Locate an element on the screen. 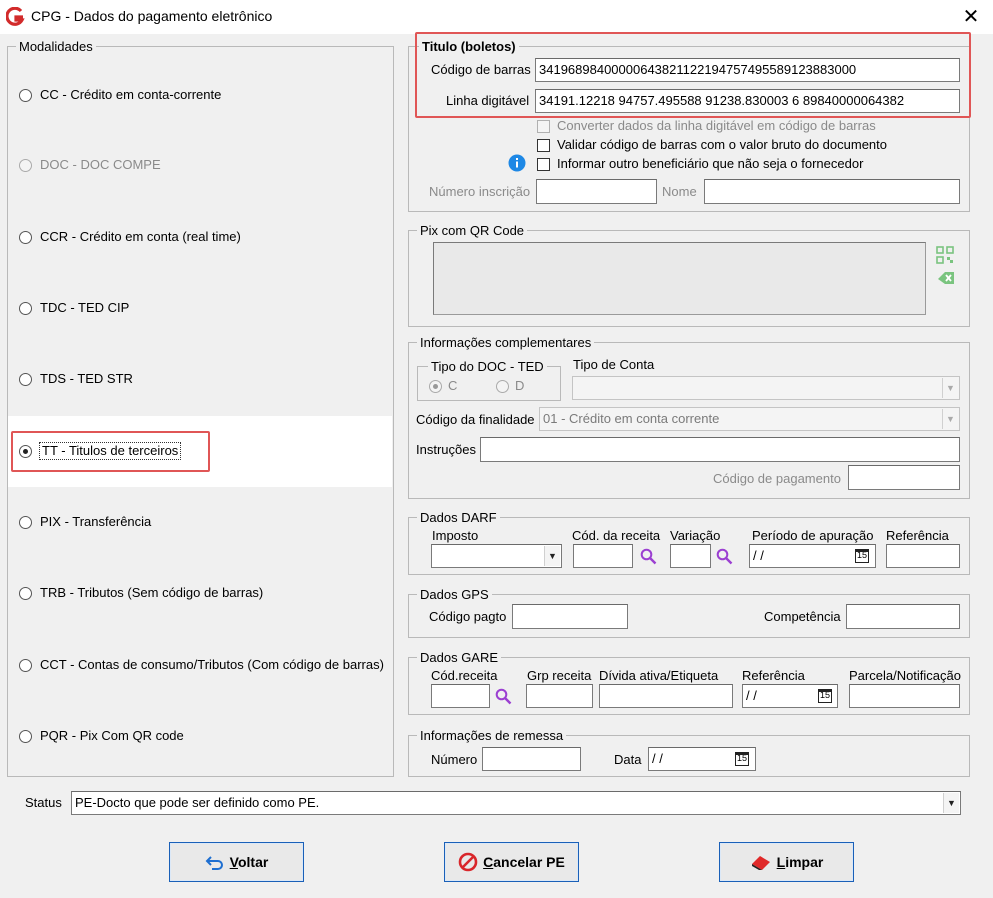 This screenshot has height=898, width=993. gps-codigo-input is located at coordinates (570, 616).